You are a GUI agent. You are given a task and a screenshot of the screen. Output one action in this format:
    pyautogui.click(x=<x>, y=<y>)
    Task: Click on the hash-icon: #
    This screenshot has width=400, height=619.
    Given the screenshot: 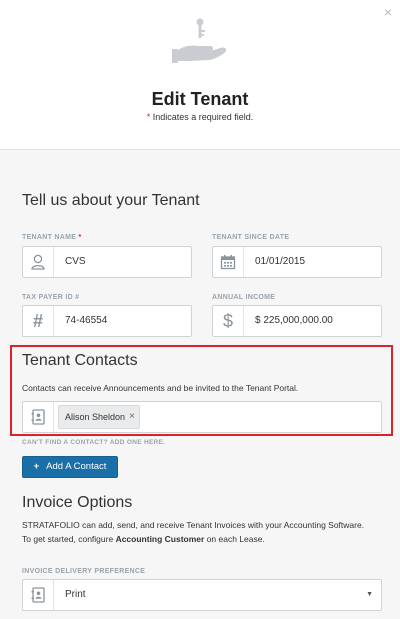 What is the action you would take?
    pyautogui.click(x=38, y=321)
    